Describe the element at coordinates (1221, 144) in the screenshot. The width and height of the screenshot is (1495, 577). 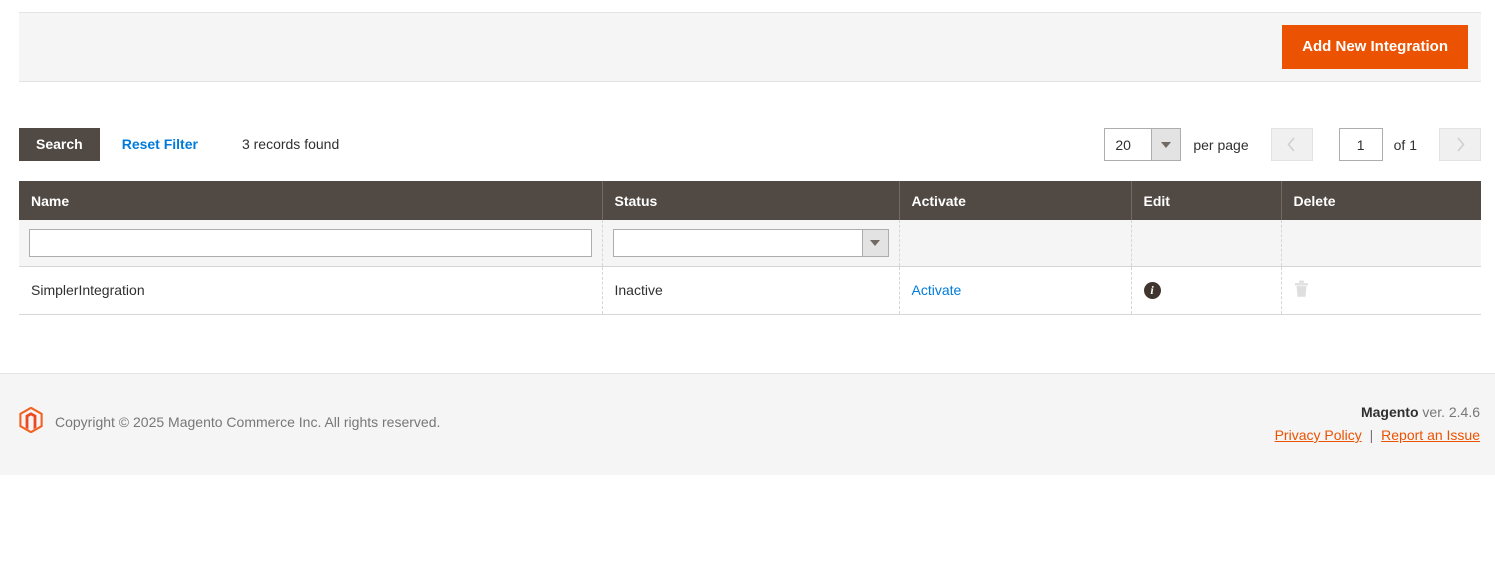
I see `per-page-label: per page` at that location.